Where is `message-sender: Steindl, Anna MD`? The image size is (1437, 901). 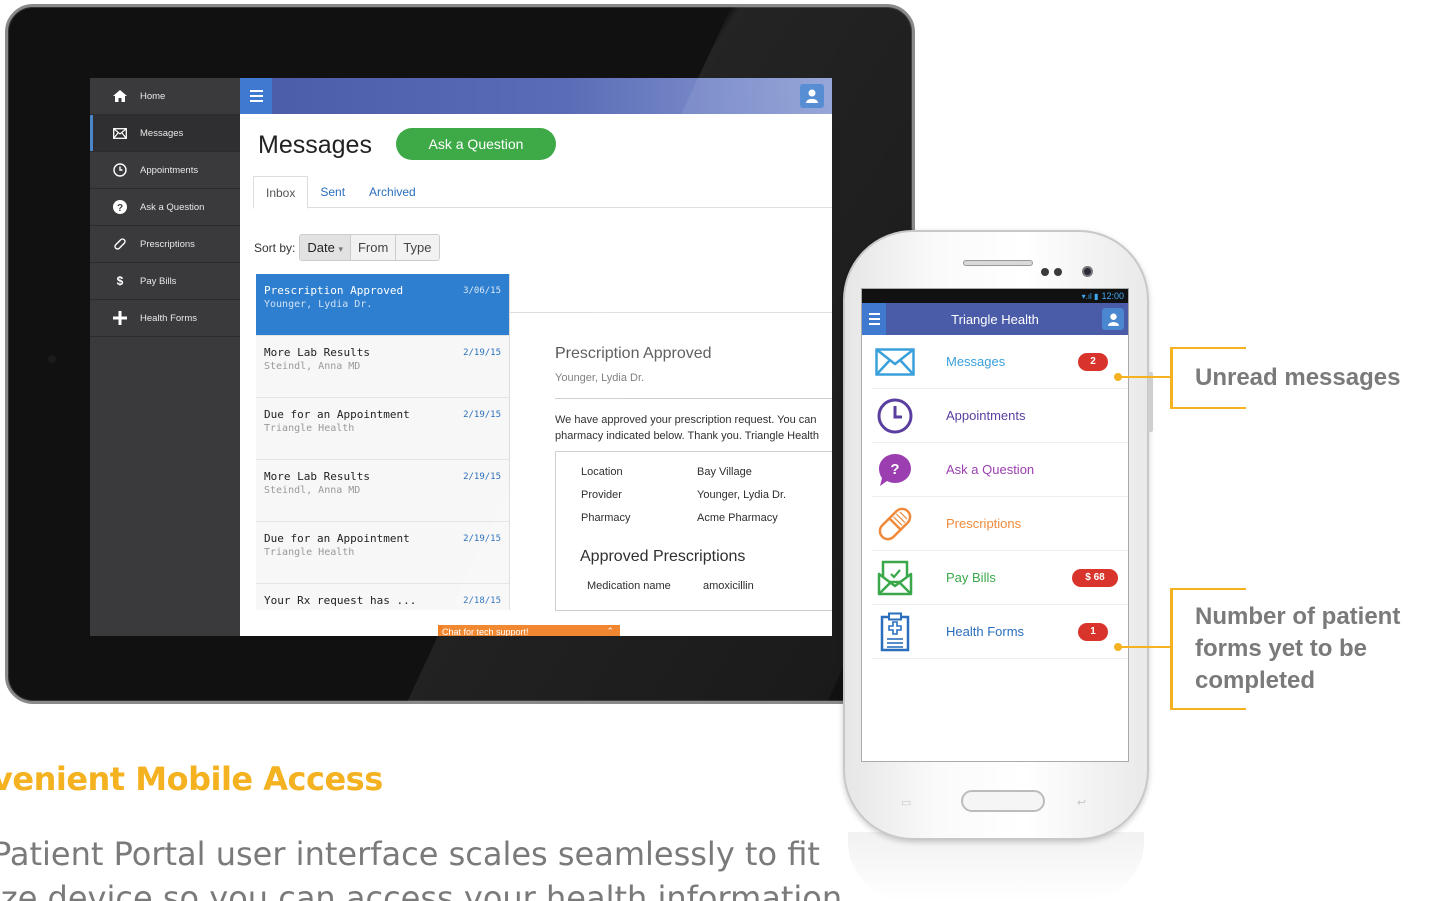
message-sender: Steindl, Anna MD is located at coordinates (312, 366).